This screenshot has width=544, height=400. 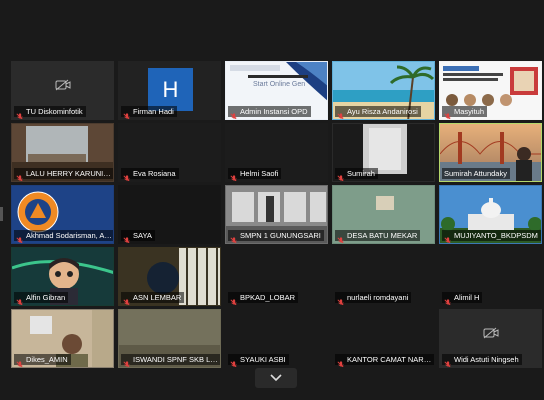 I want to click on participant-label: Admin Instansi OPD, so click(x=269, y=112).